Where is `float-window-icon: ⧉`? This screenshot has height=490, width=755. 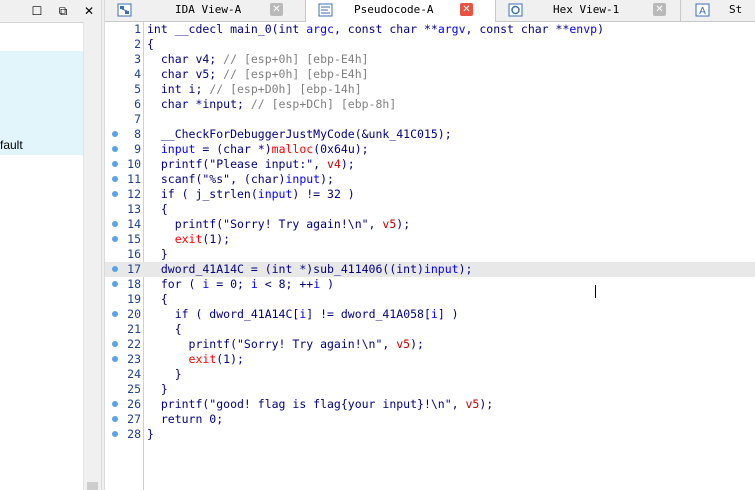 float-window-icon: ⧉ is located at coordinates (63, 11).